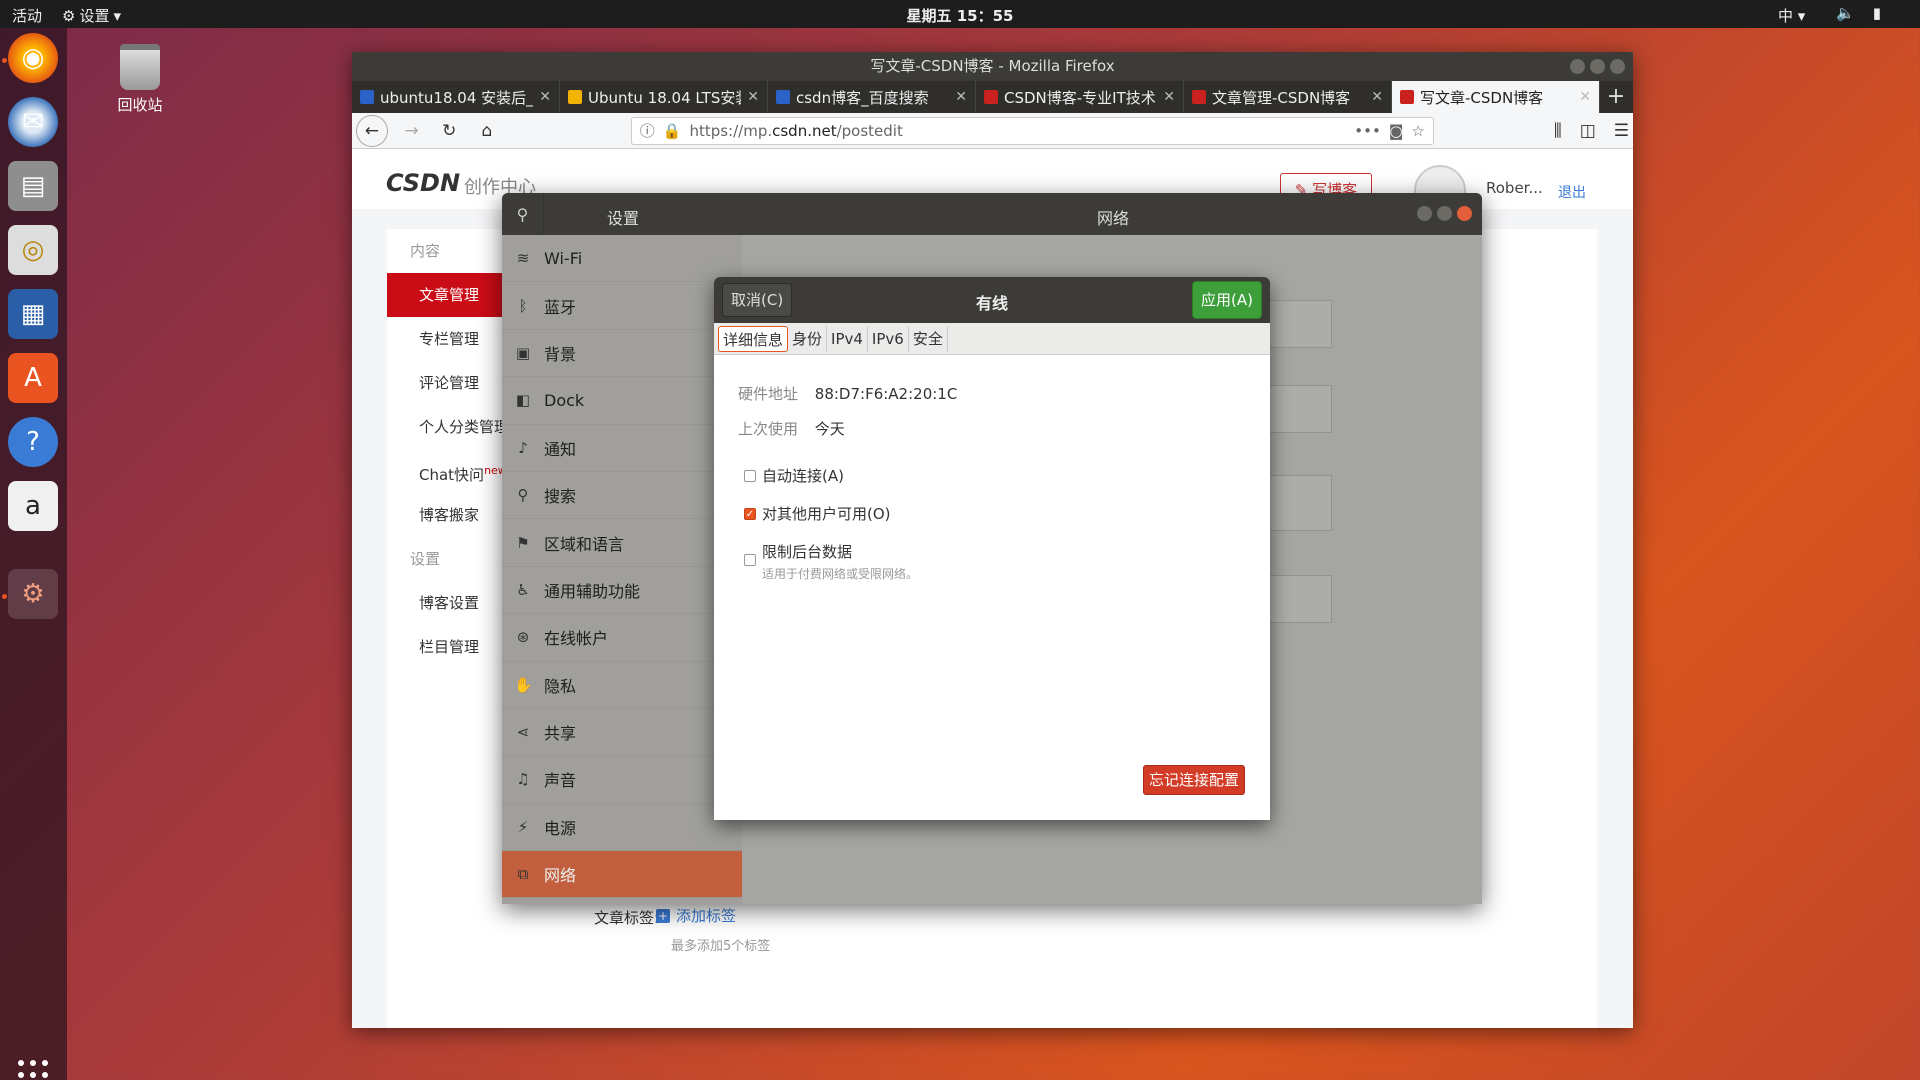  Describe the element at coordinates (1791, 15) in the screenshot. I see `input-method-menu: 中 ▾` at that location.